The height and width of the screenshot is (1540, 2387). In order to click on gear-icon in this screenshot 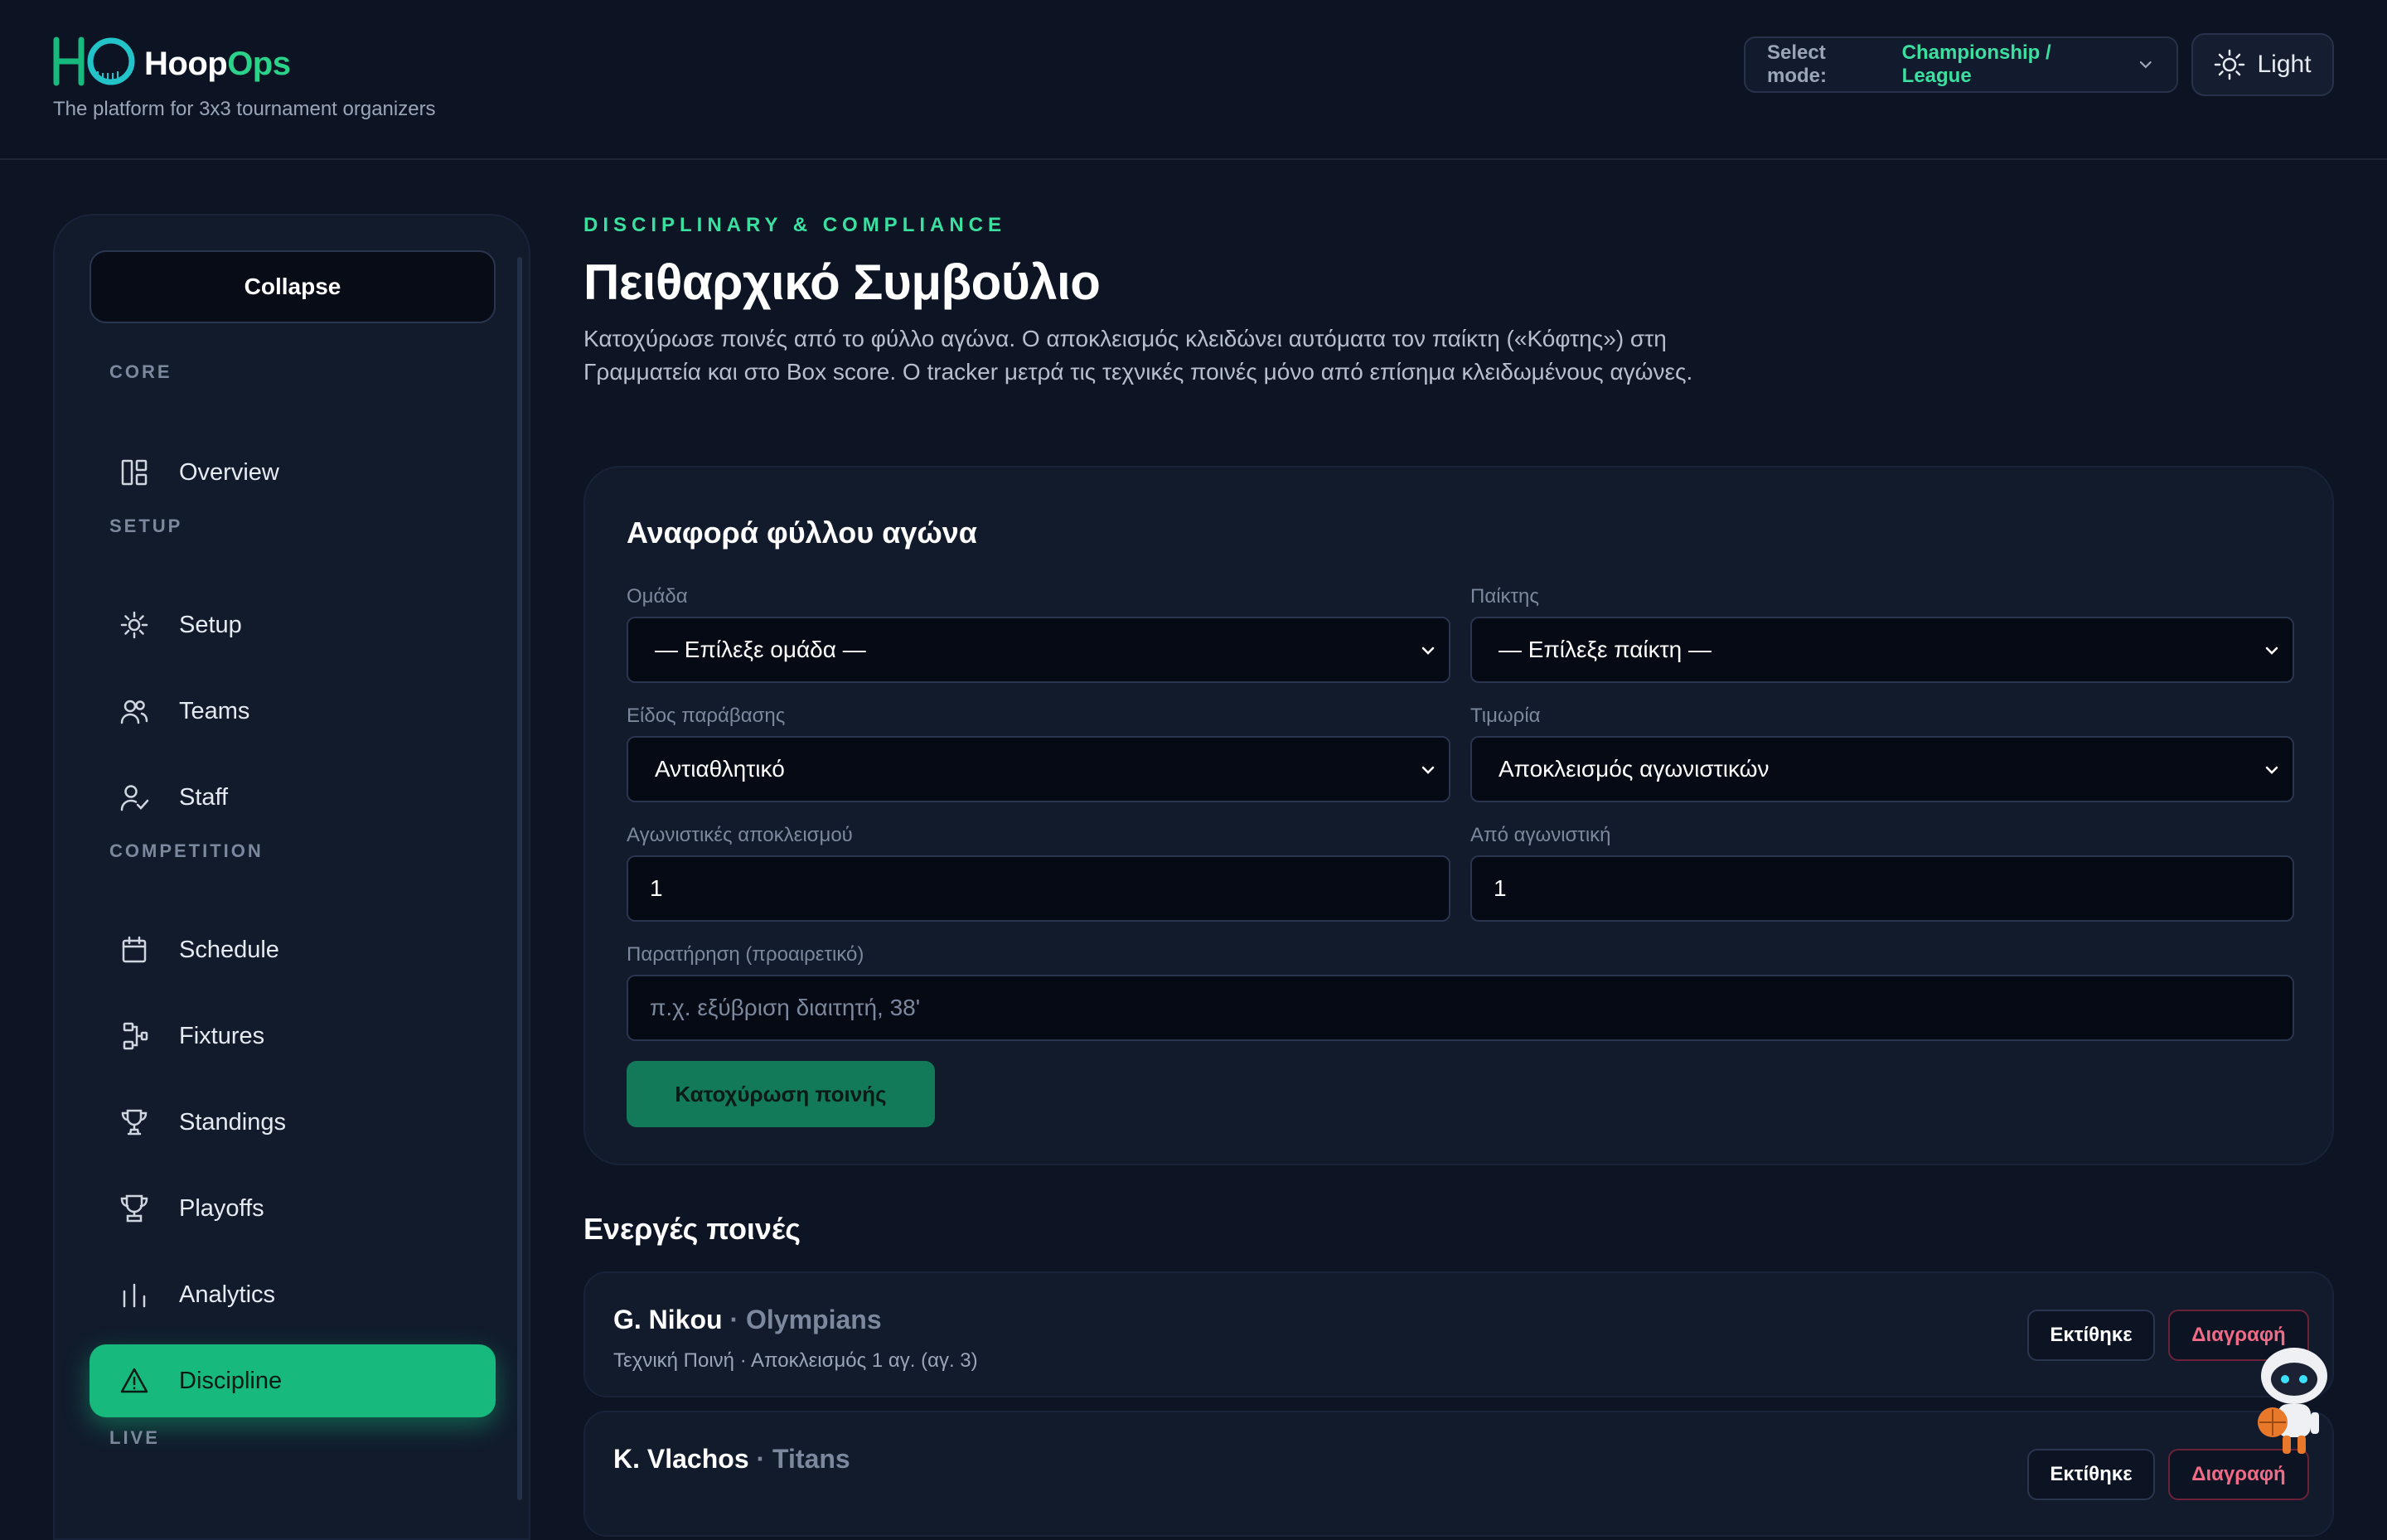, I will do `click(134, 625)`.